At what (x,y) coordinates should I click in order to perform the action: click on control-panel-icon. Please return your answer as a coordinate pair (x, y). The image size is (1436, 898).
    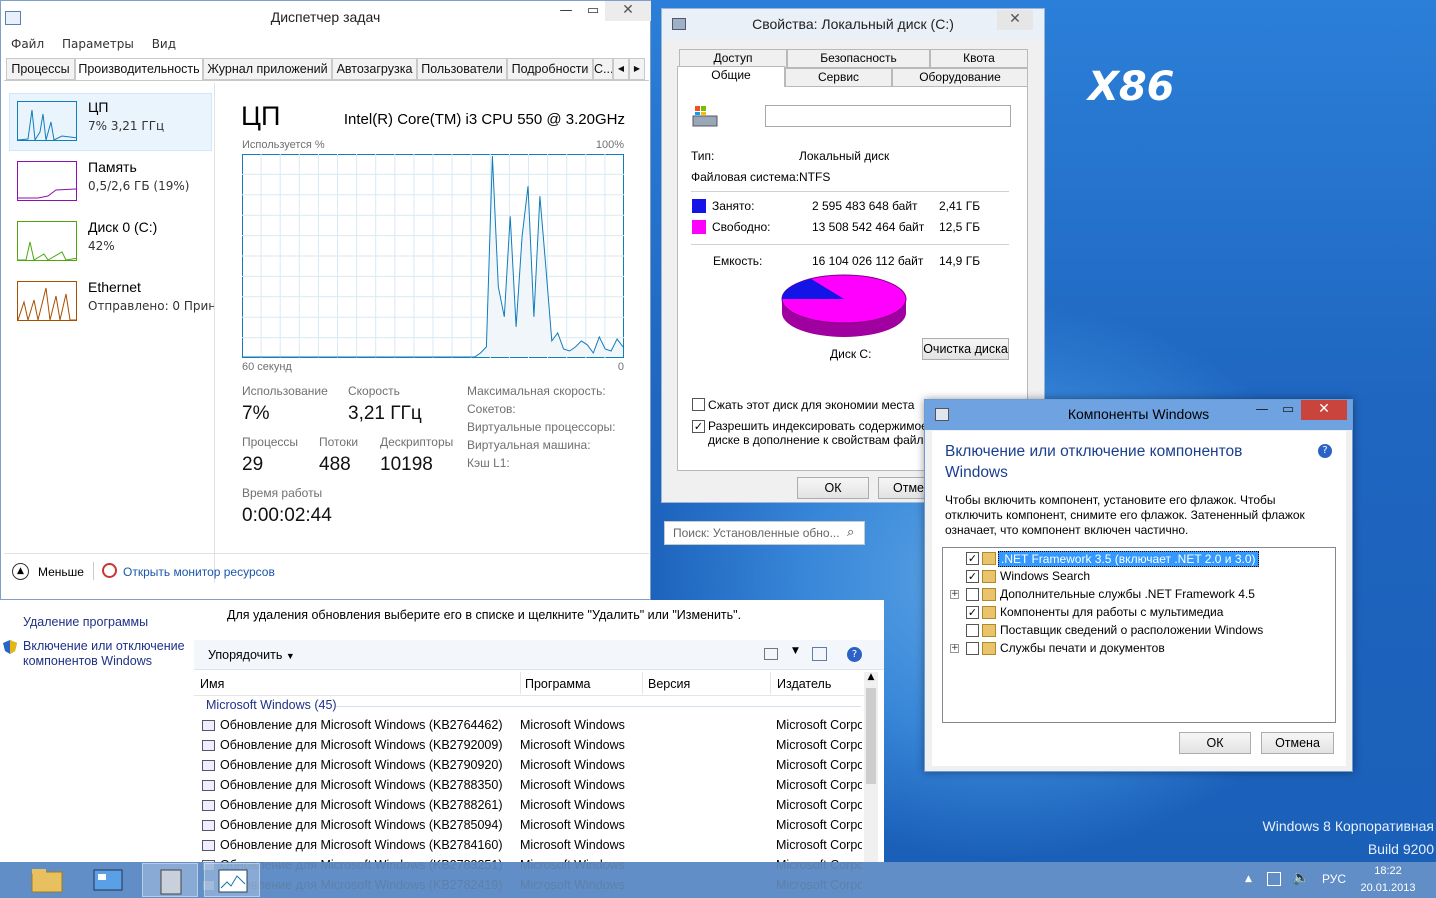
    Looking at the image, I should click on (108, 880).